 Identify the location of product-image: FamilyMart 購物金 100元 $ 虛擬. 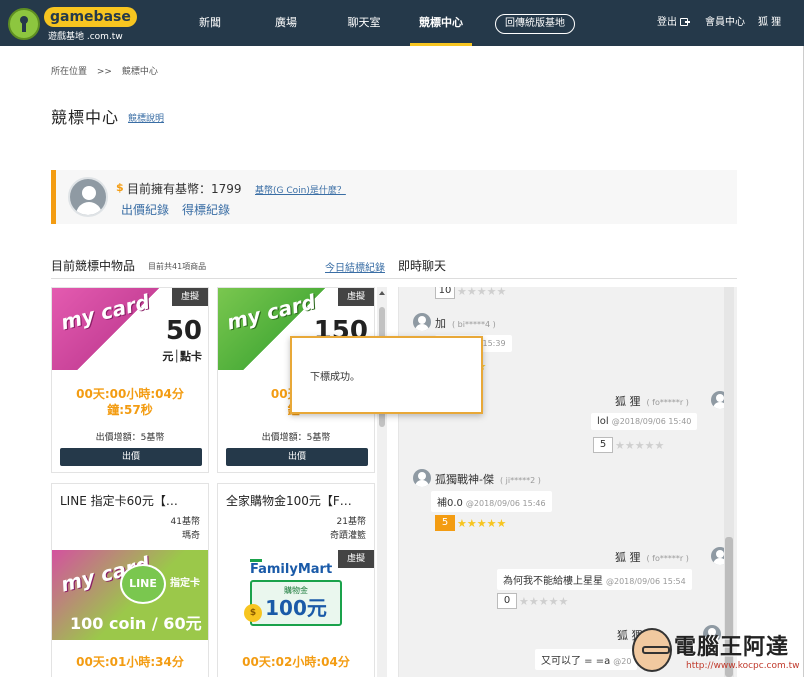
(296, 595).